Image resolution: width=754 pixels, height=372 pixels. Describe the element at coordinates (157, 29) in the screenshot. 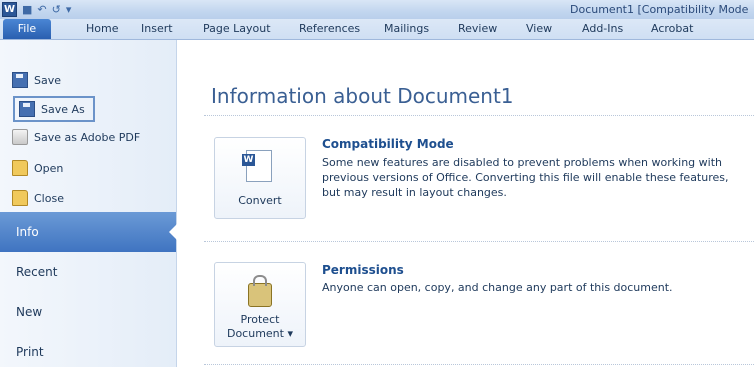

I see `tab-insert: Insert` at that location.